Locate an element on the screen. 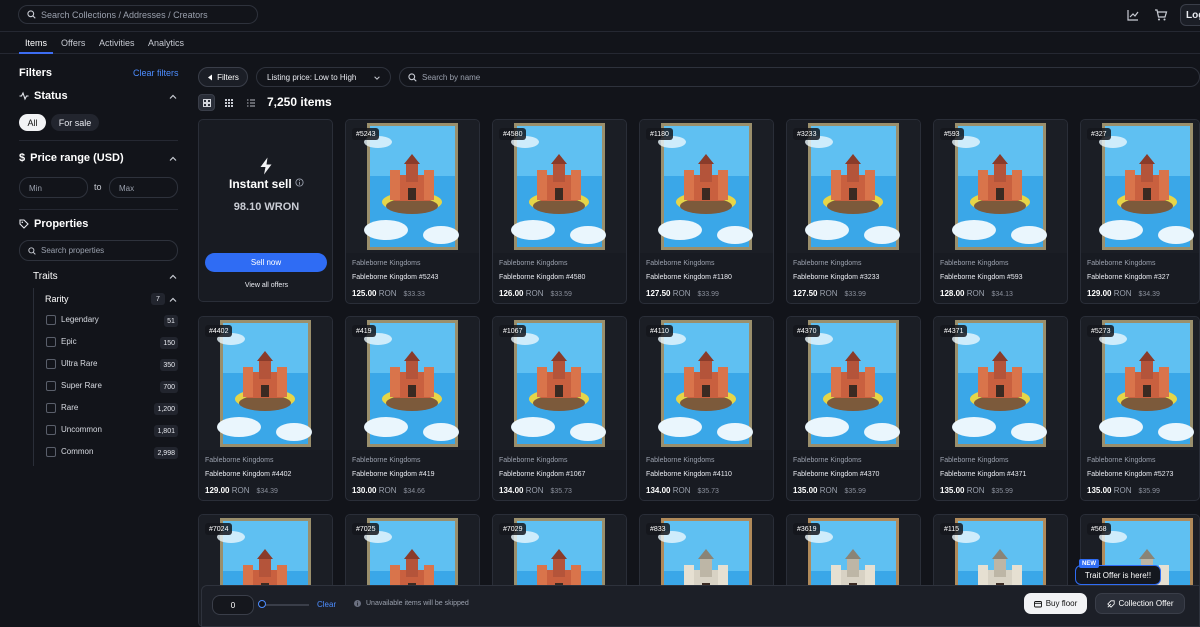  sweep-slider-track is located at coordinates (285, 605).